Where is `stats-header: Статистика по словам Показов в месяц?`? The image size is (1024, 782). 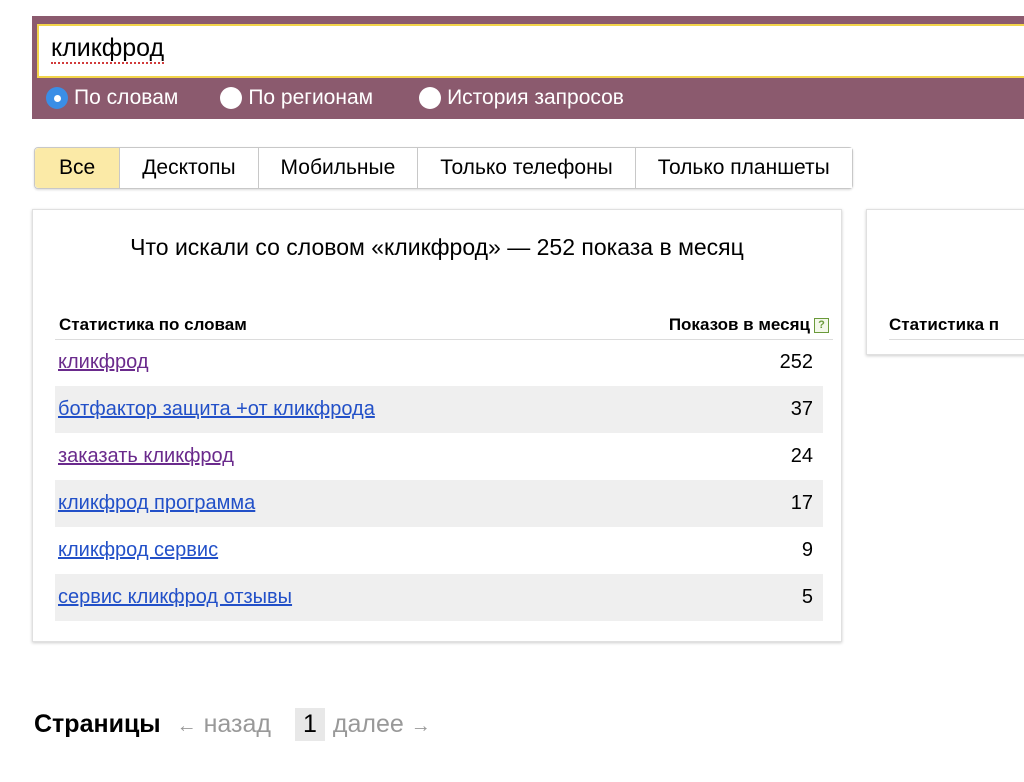
stats-header: Статистика по словам Показов в месяц? is located at coordinates (444, 325).